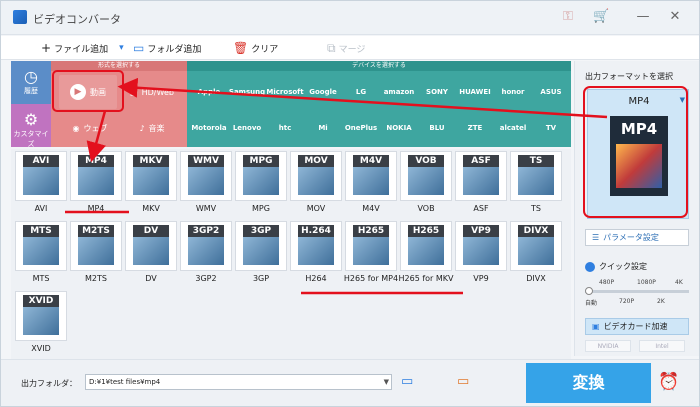 Image resolution: width=700 pixels, height=407 pixels. What do you see at coordinates (76, 128) in the screenshot?
I see `chrome-icon: ◉` at bounding box center [76, 128].